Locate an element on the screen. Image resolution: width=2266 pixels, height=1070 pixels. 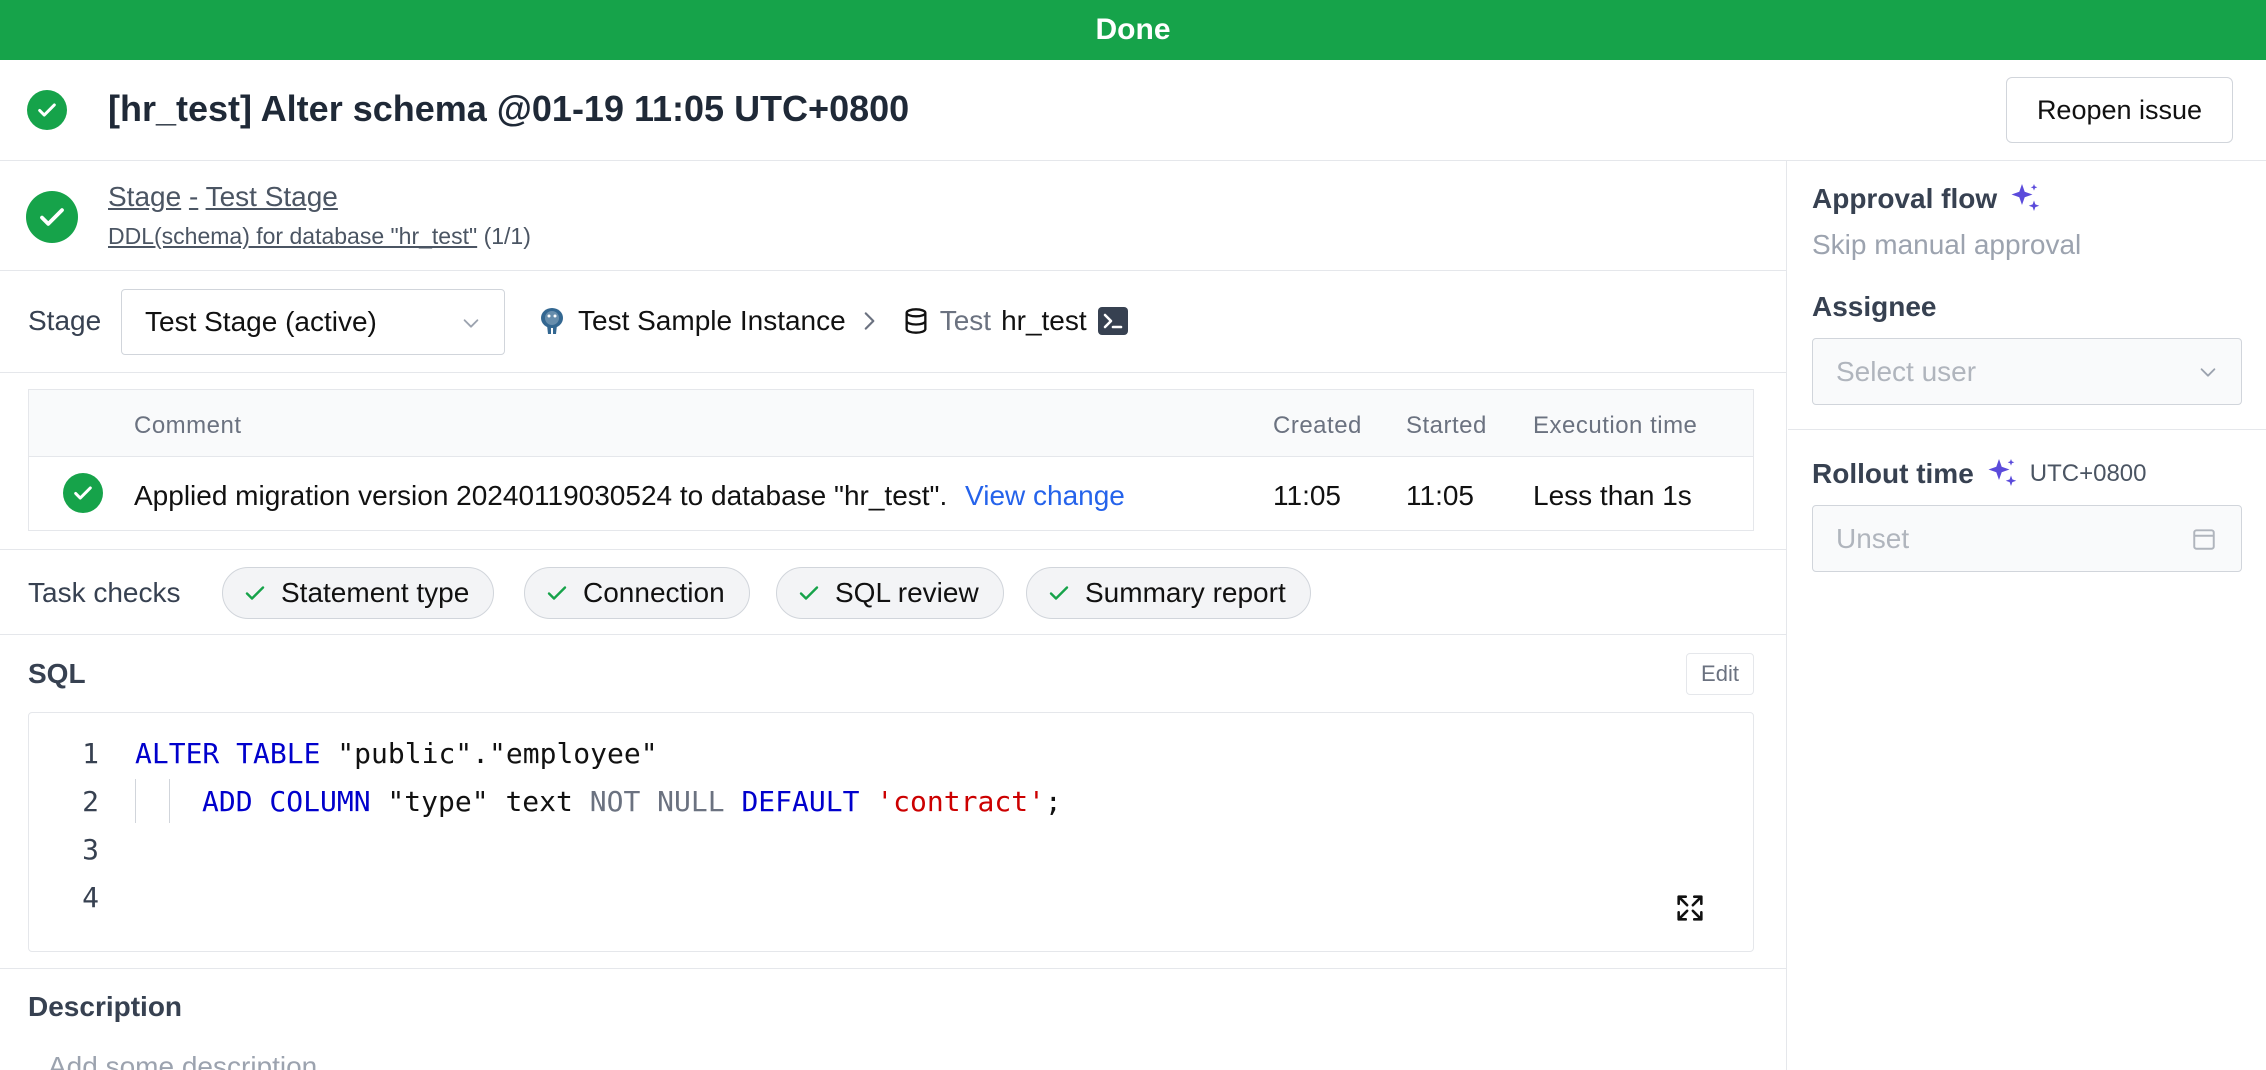
column-execution-time: Execution time is located at coordinates (1615, 425).